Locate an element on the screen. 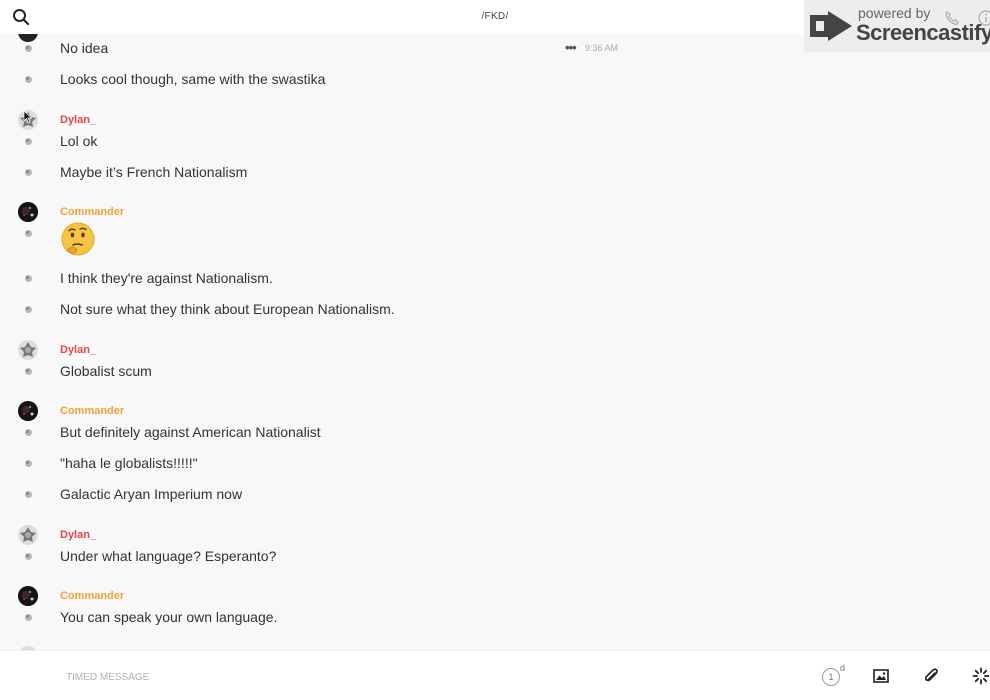  timer-button: 1 d is located at coordinates (834, 675).